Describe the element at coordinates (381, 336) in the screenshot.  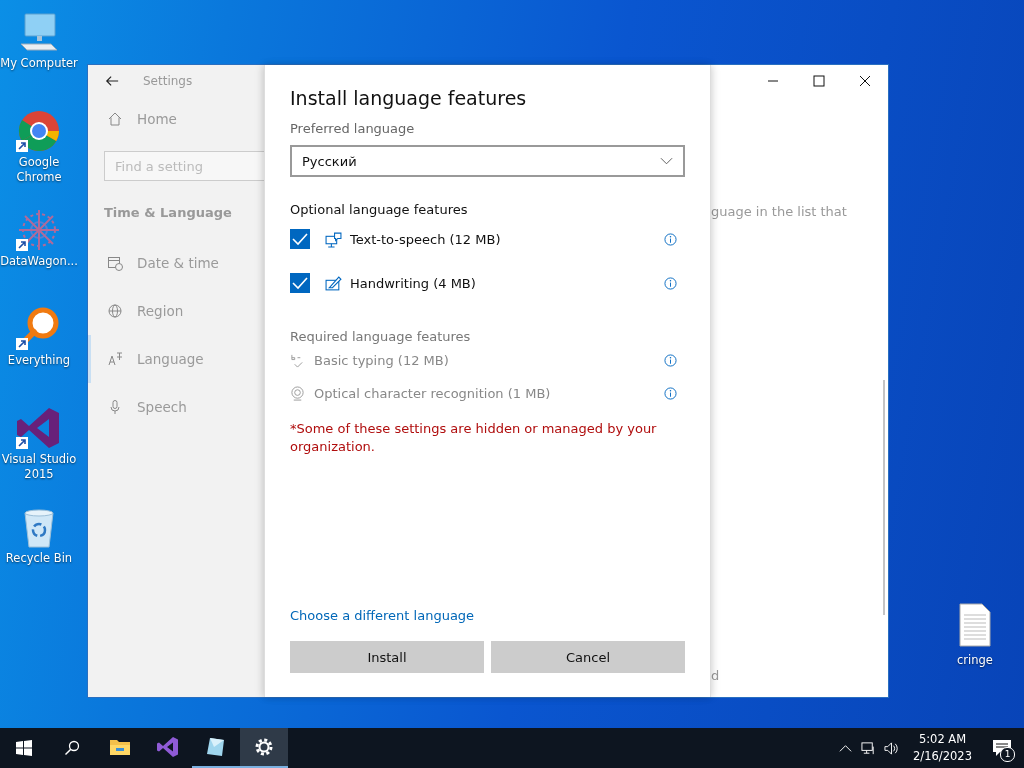
I see `section-heading: Required language features` at that location.